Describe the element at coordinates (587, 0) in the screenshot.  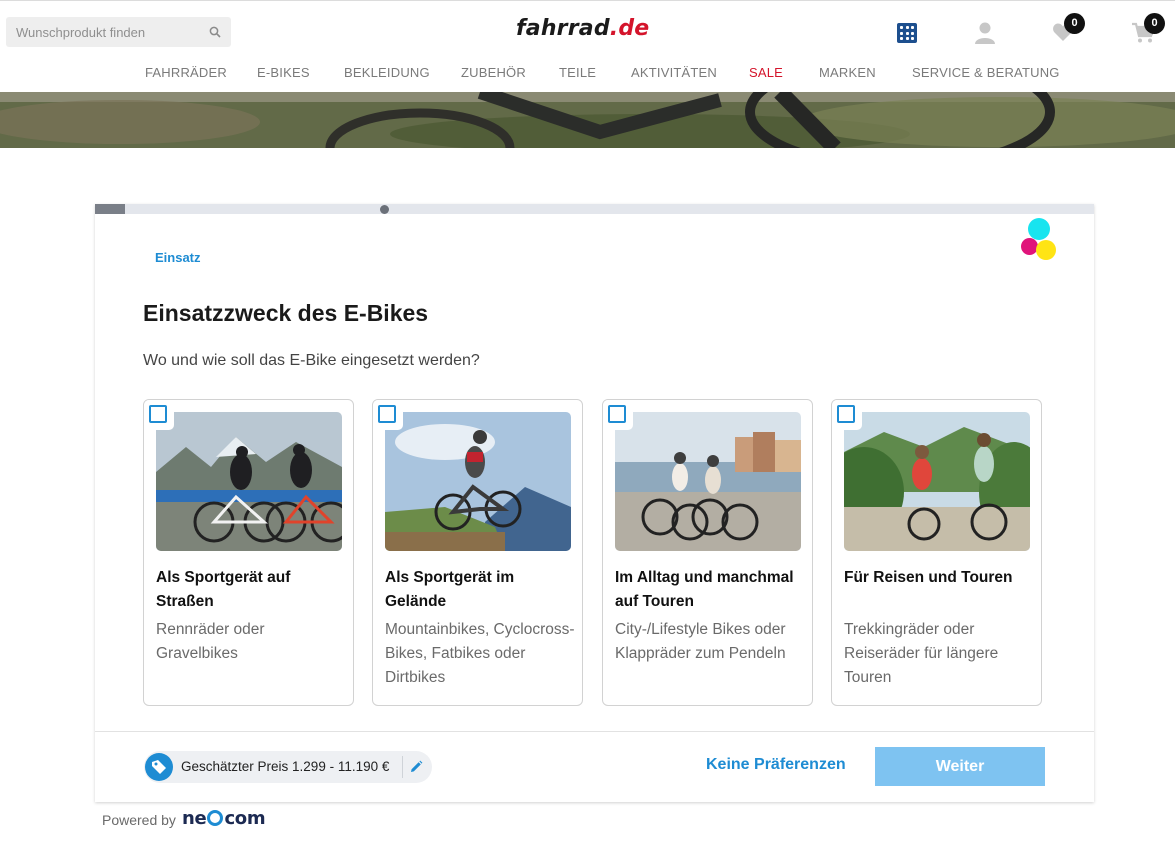
I see `top-border` at that location.